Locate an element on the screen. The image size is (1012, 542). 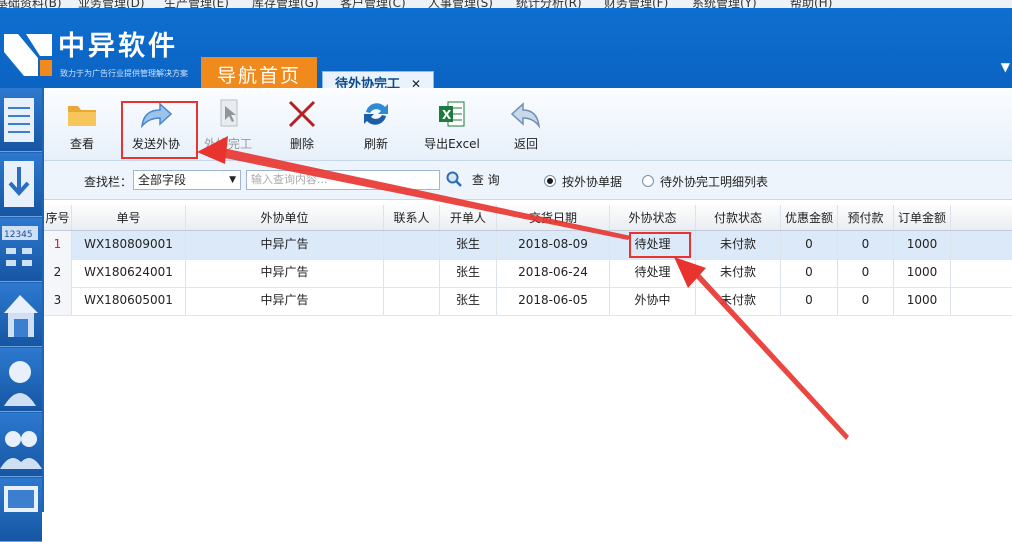
calculator-icon: 12345 is located at coordinates (20, 246).